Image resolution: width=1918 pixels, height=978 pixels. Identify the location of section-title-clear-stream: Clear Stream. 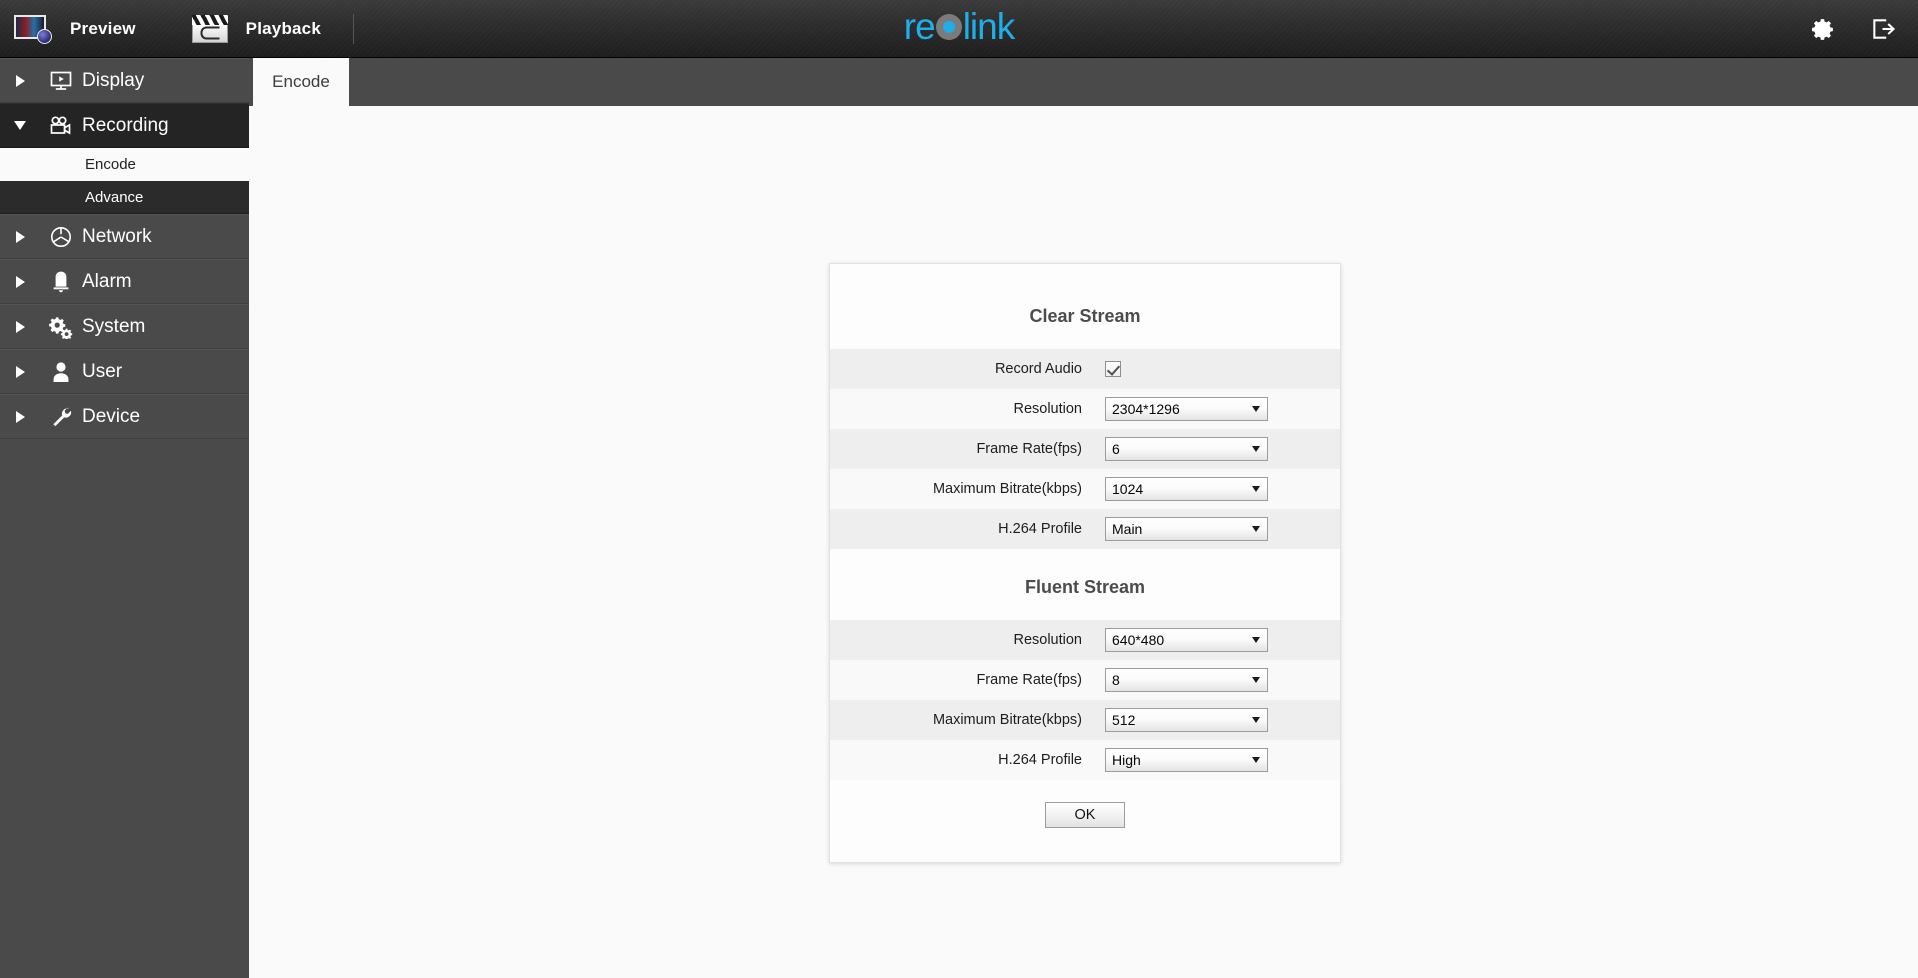
(1085, 313).